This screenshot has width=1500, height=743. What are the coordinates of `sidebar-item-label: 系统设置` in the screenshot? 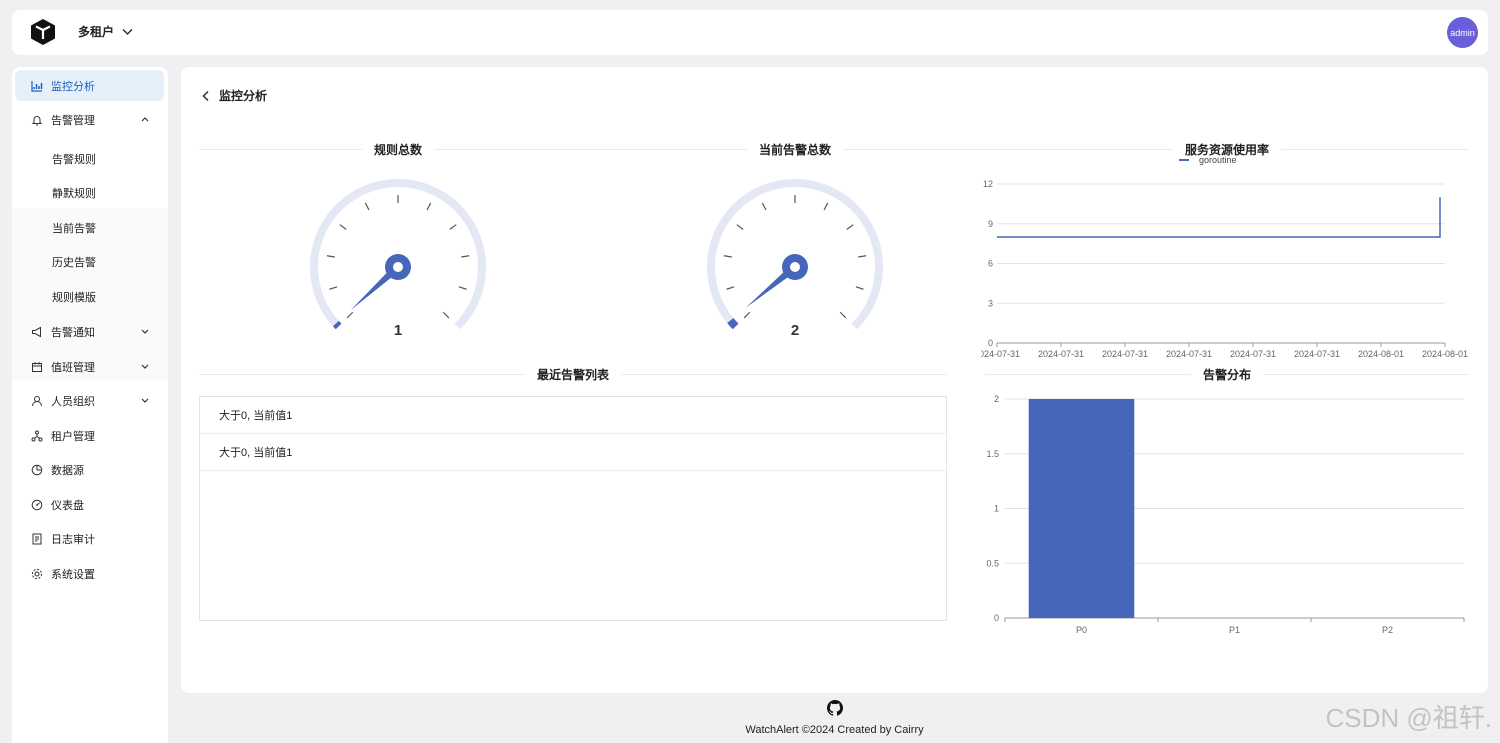 It's located at (73, 574).